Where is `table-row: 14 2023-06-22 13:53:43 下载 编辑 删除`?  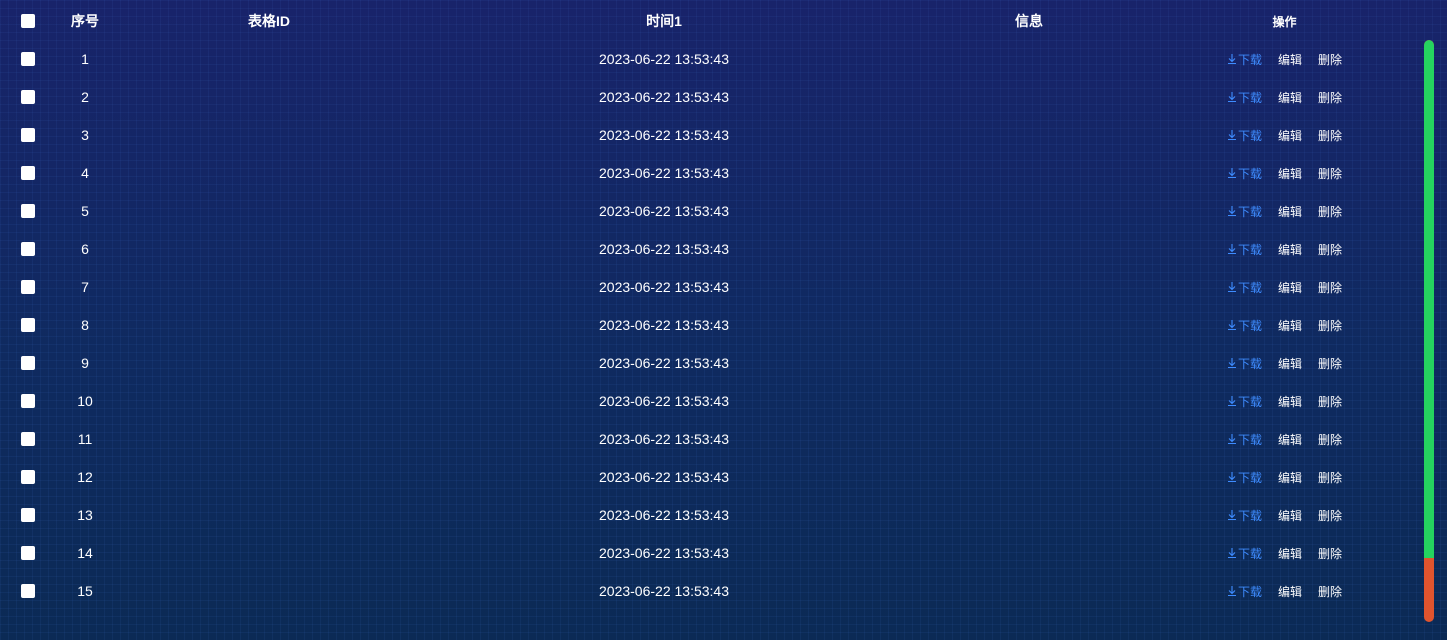
table-row: 14 2023-06-22 13:53:43 下载 编辑 删除 is located at coordinates (707, 553).